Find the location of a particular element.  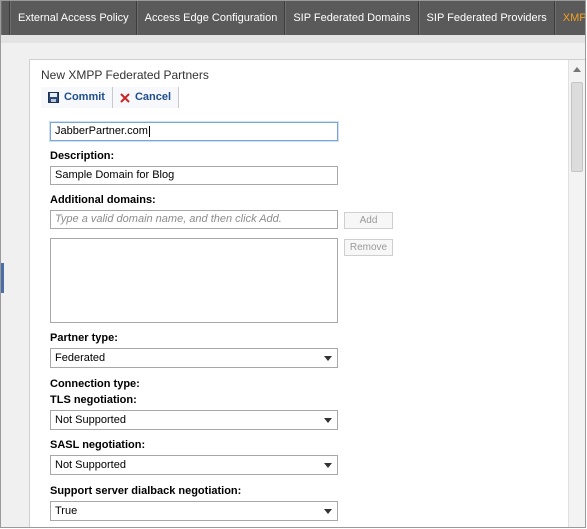

tls-negotiation-value: Not Supported is located at coordinates (90, 420).